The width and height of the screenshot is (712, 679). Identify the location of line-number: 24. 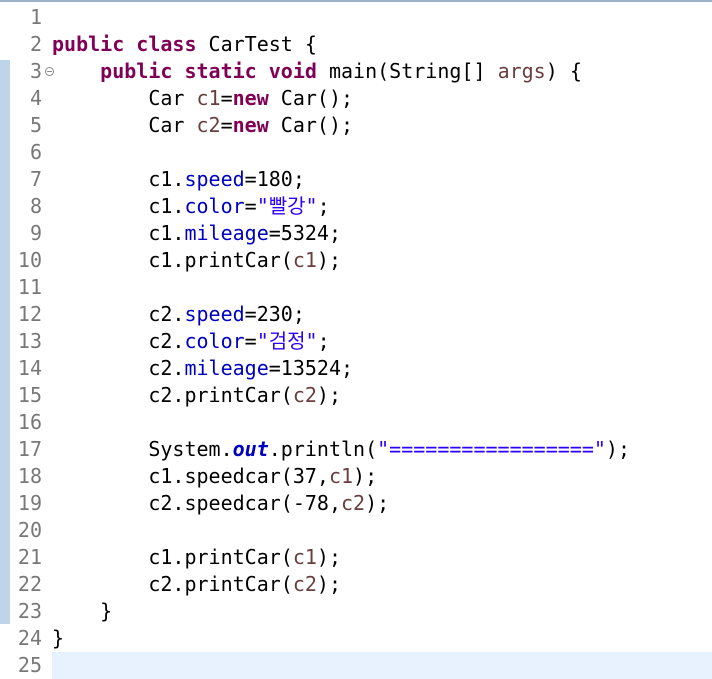
(29, 638).